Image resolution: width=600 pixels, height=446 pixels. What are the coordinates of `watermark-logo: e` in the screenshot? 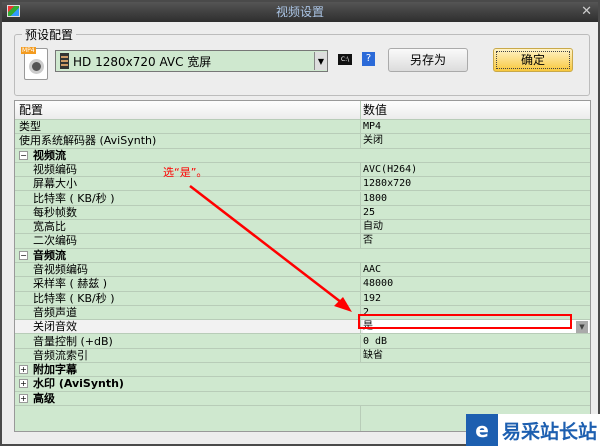 It's located at (482, 430).